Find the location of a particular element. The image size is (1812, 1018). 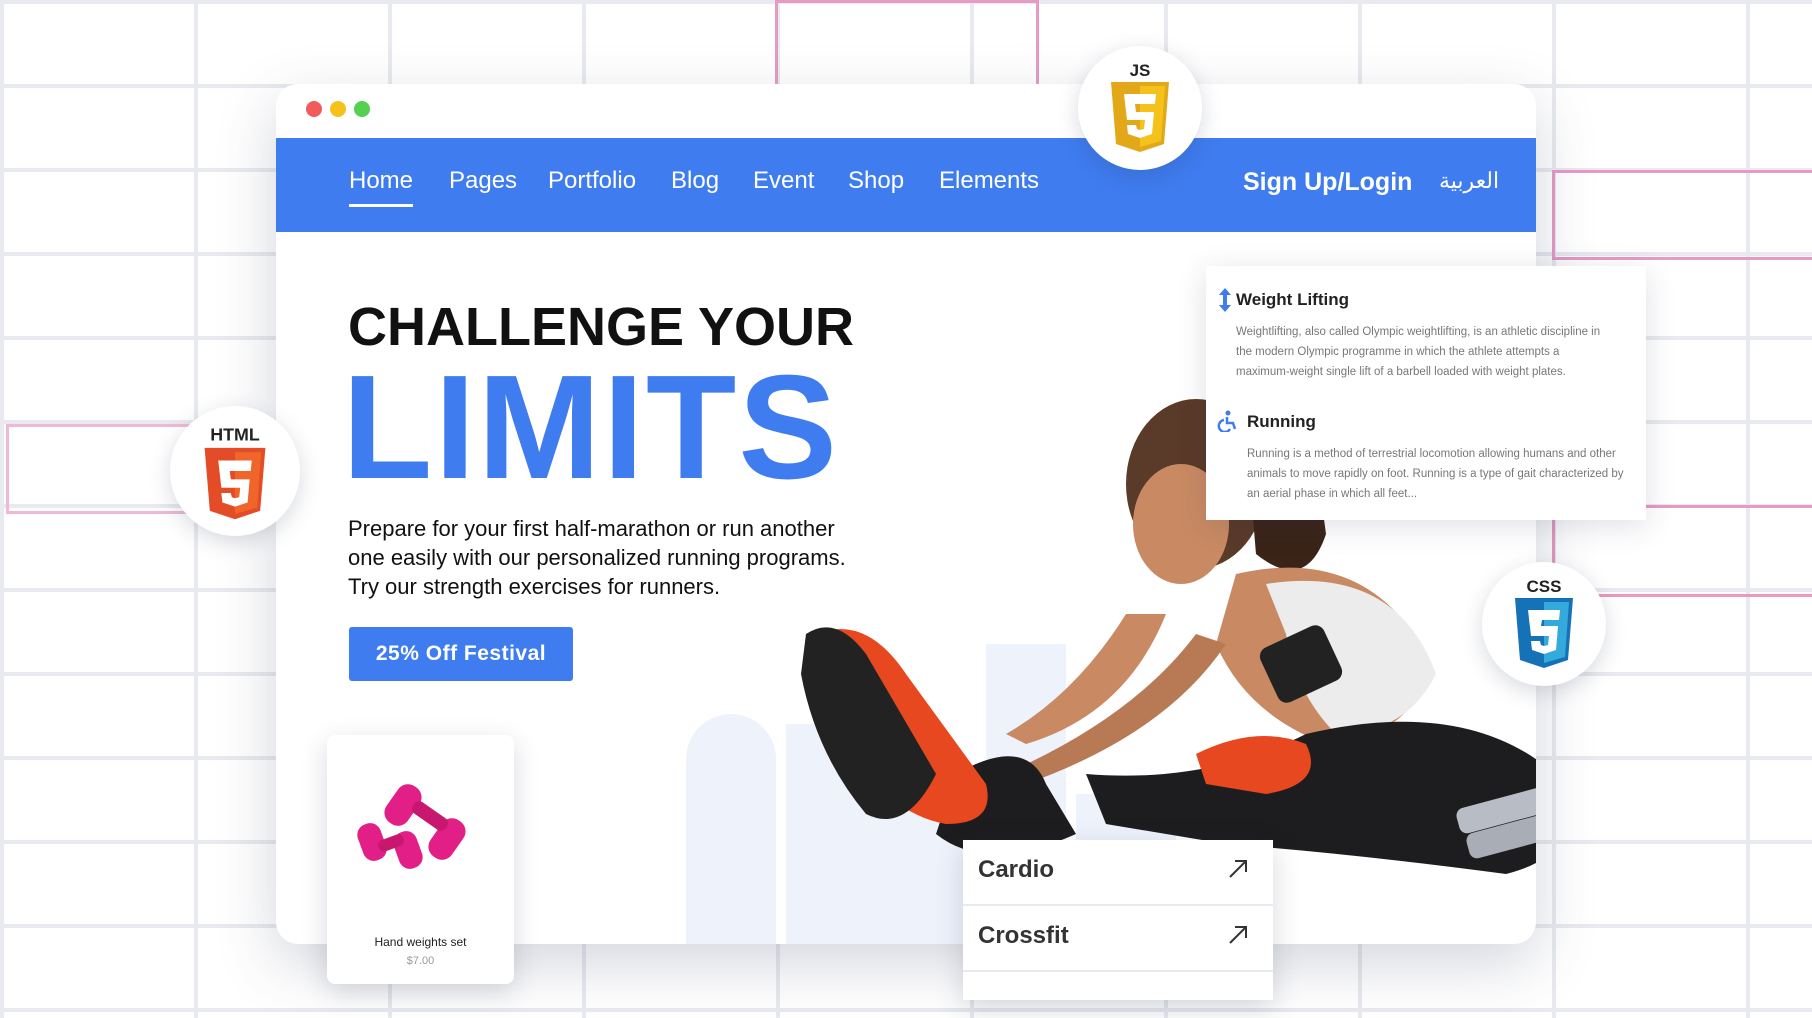

vertical-arrows-icon is located at coordinates (1225, 300).